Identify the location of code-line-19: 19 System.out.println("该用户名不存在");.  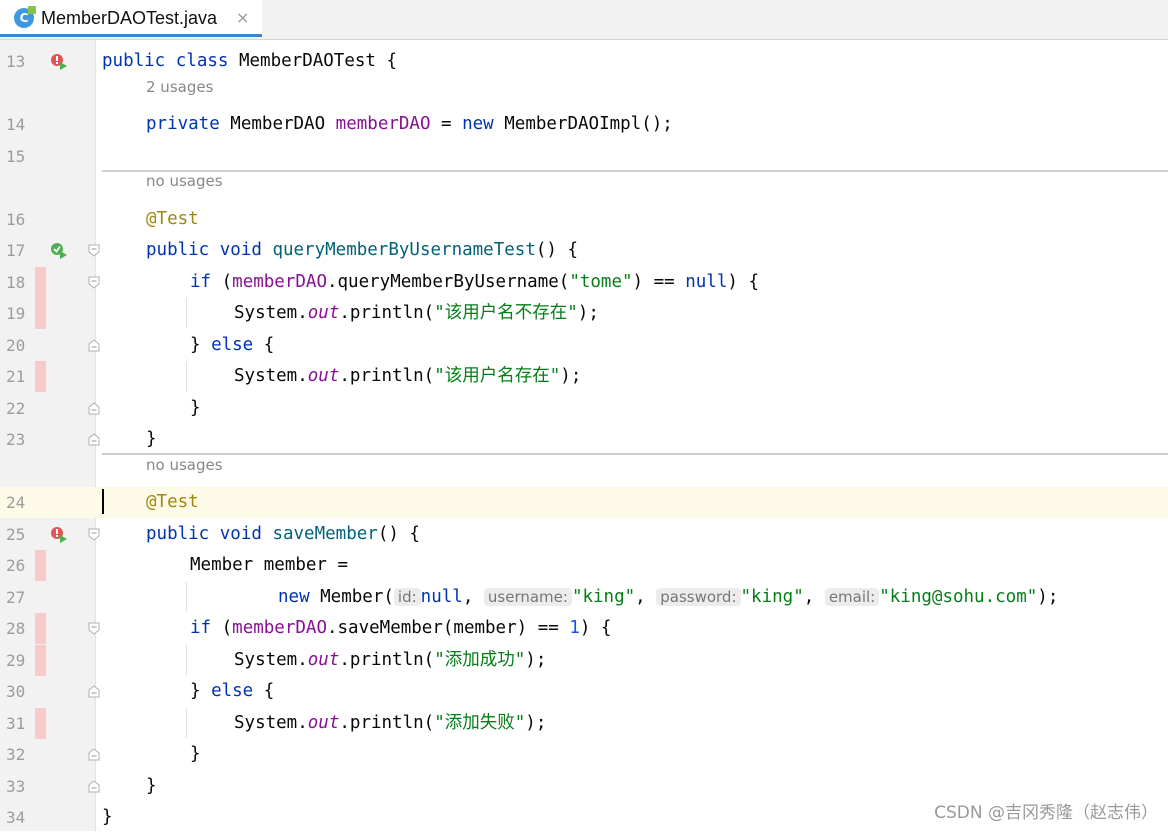
(584, 313).